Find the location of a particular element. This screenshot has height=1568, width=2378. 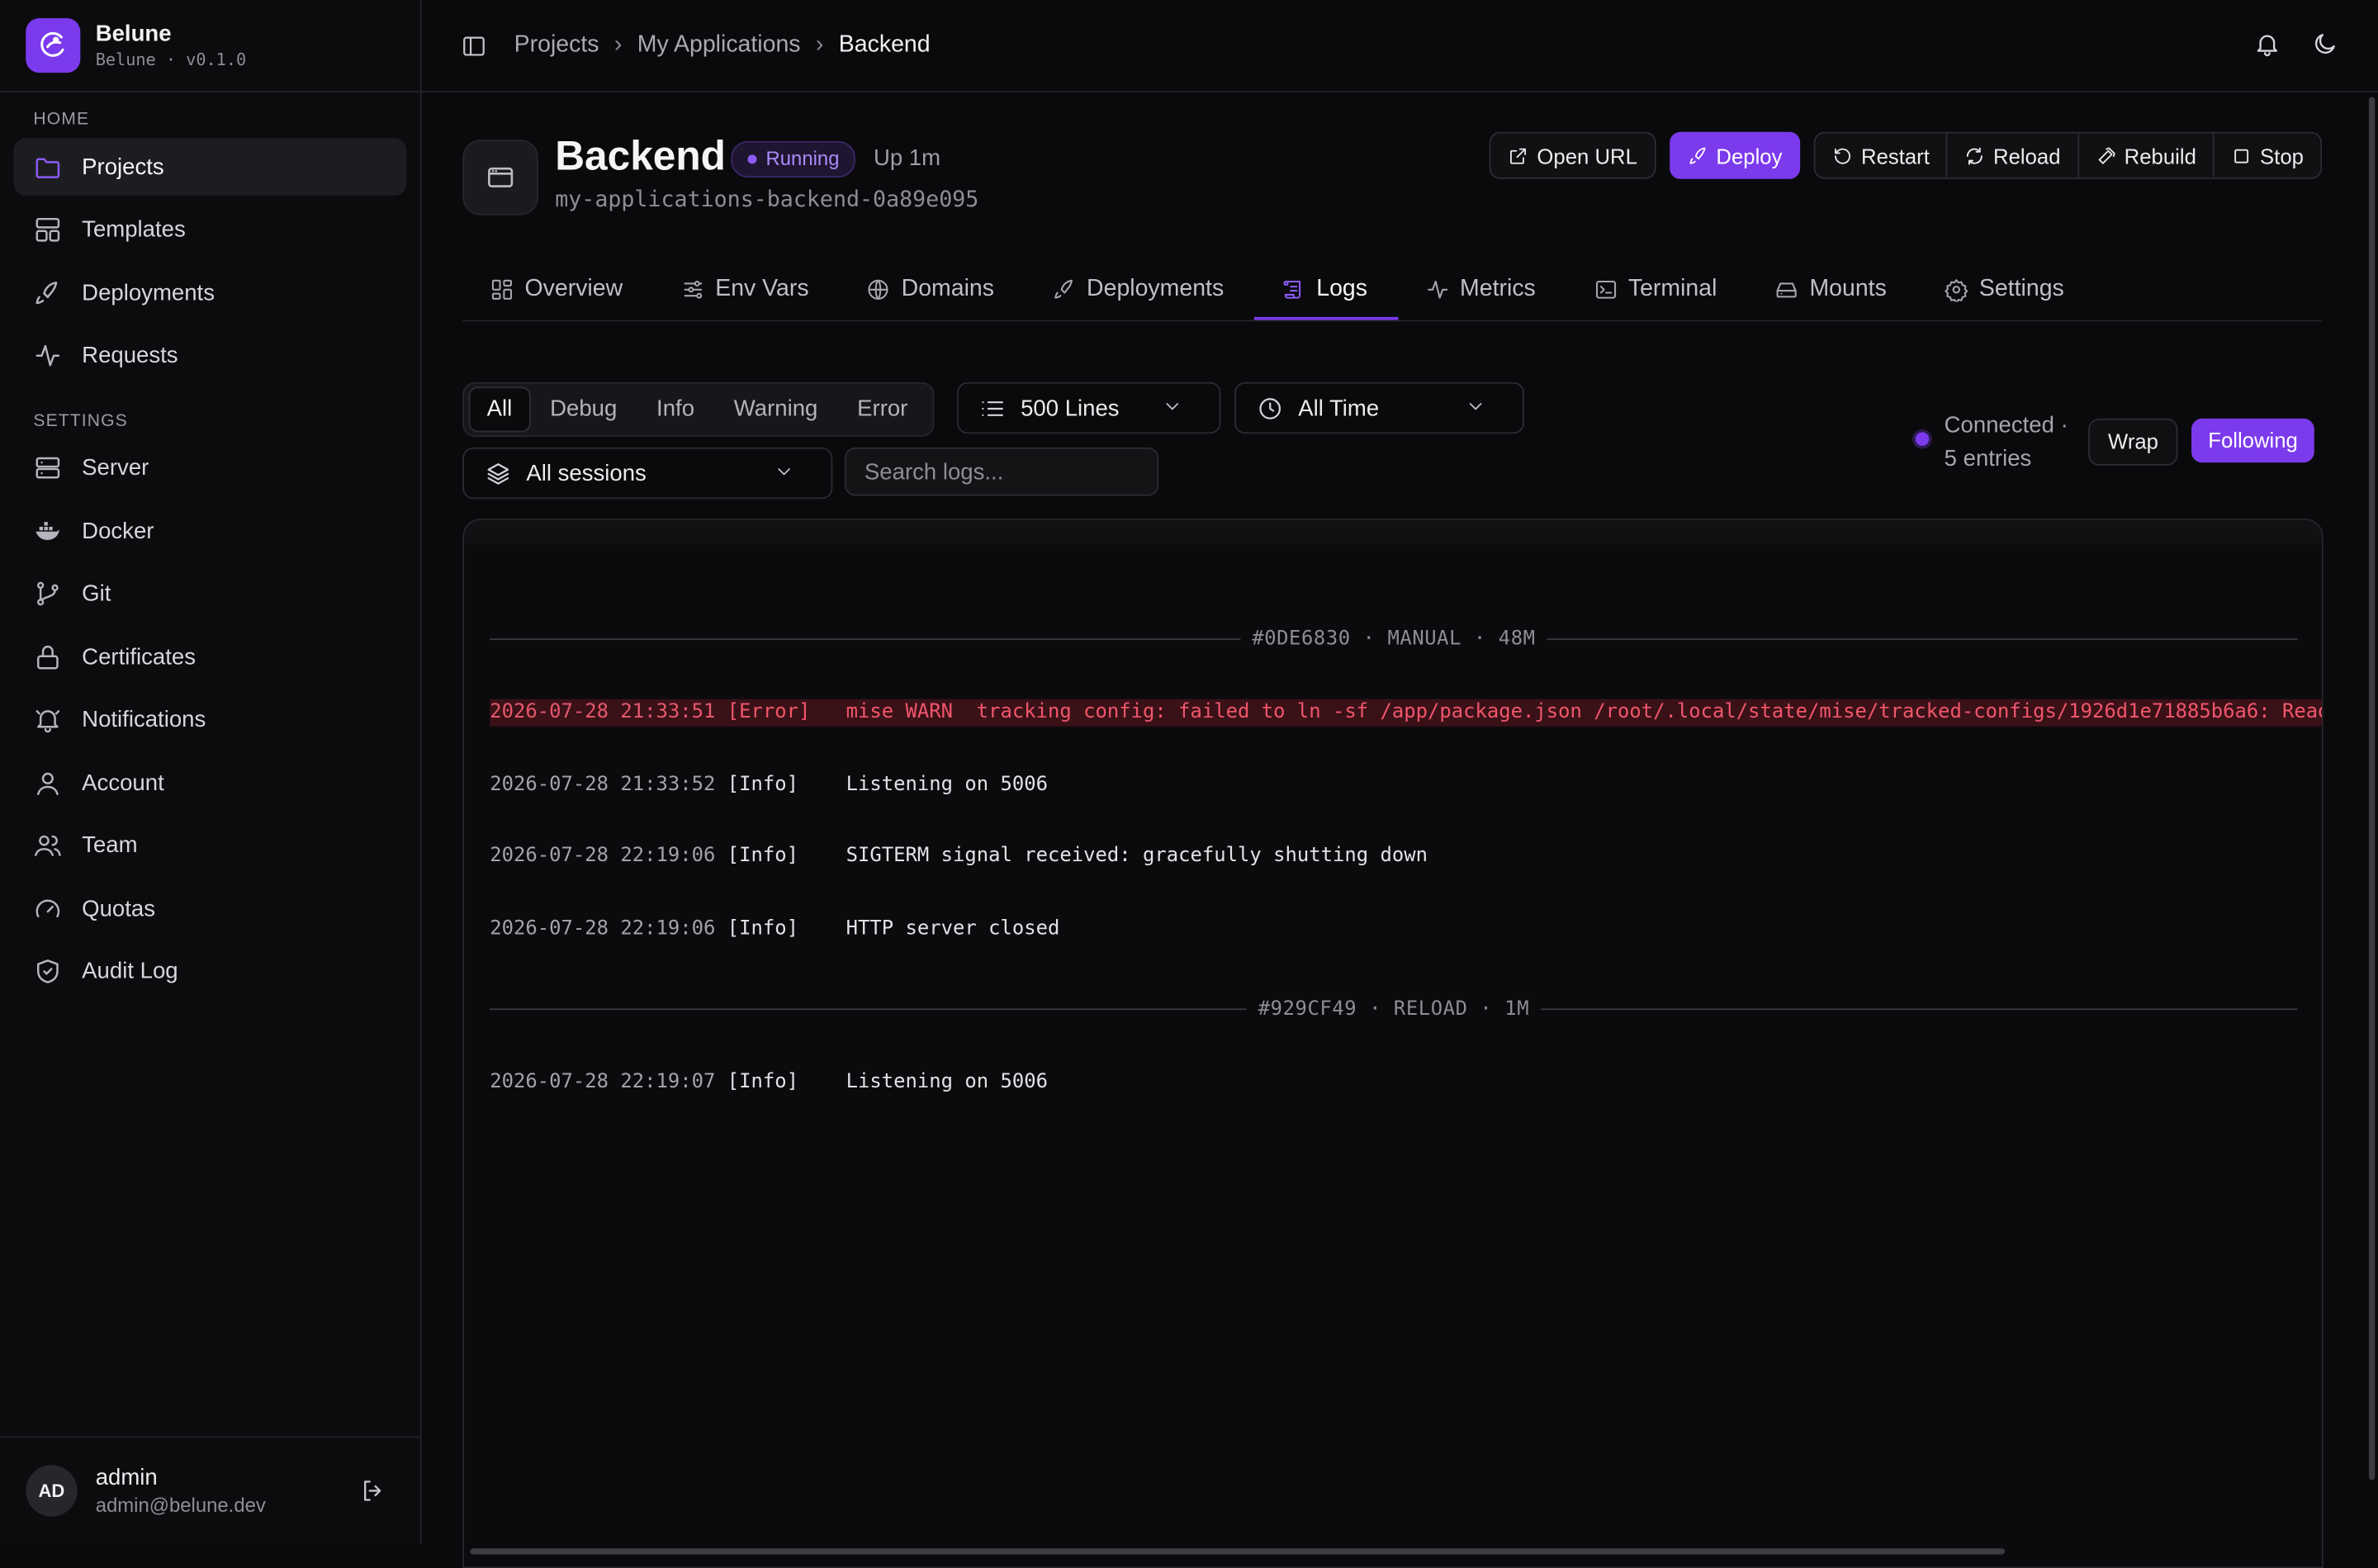

user-email: admin@belune.dev is located at coordinates (180, 1505).